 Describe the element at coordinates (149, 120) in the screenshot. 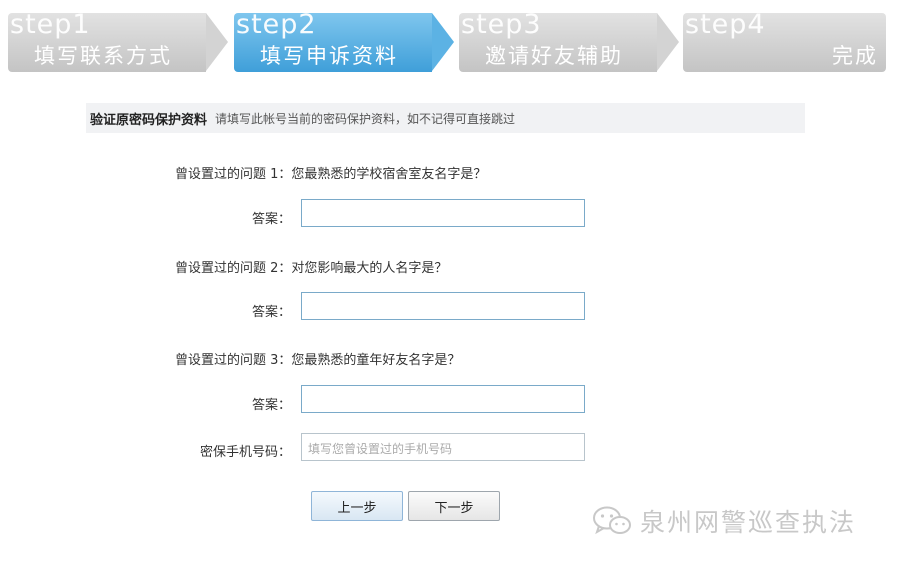

I see `section-title: 验证原密码保护资料` at that location.